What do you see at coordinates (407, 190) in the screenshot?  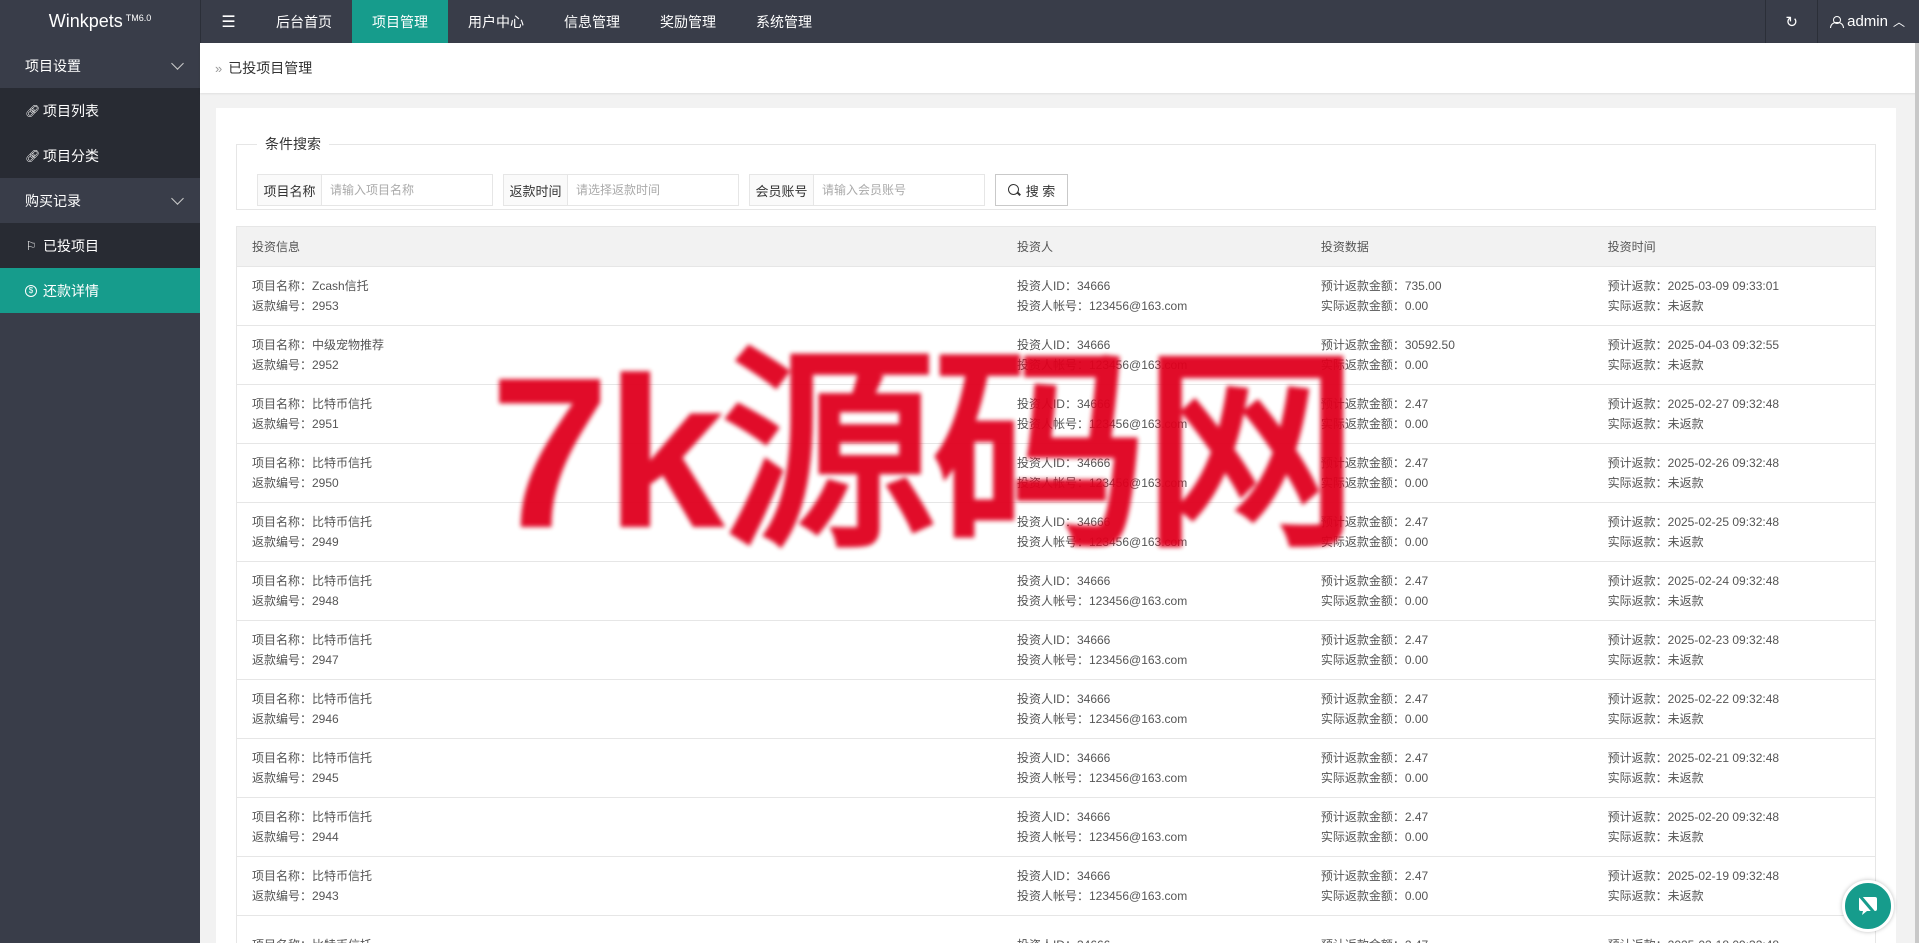 I see `project-name-input` at bounding box center [407, 190].